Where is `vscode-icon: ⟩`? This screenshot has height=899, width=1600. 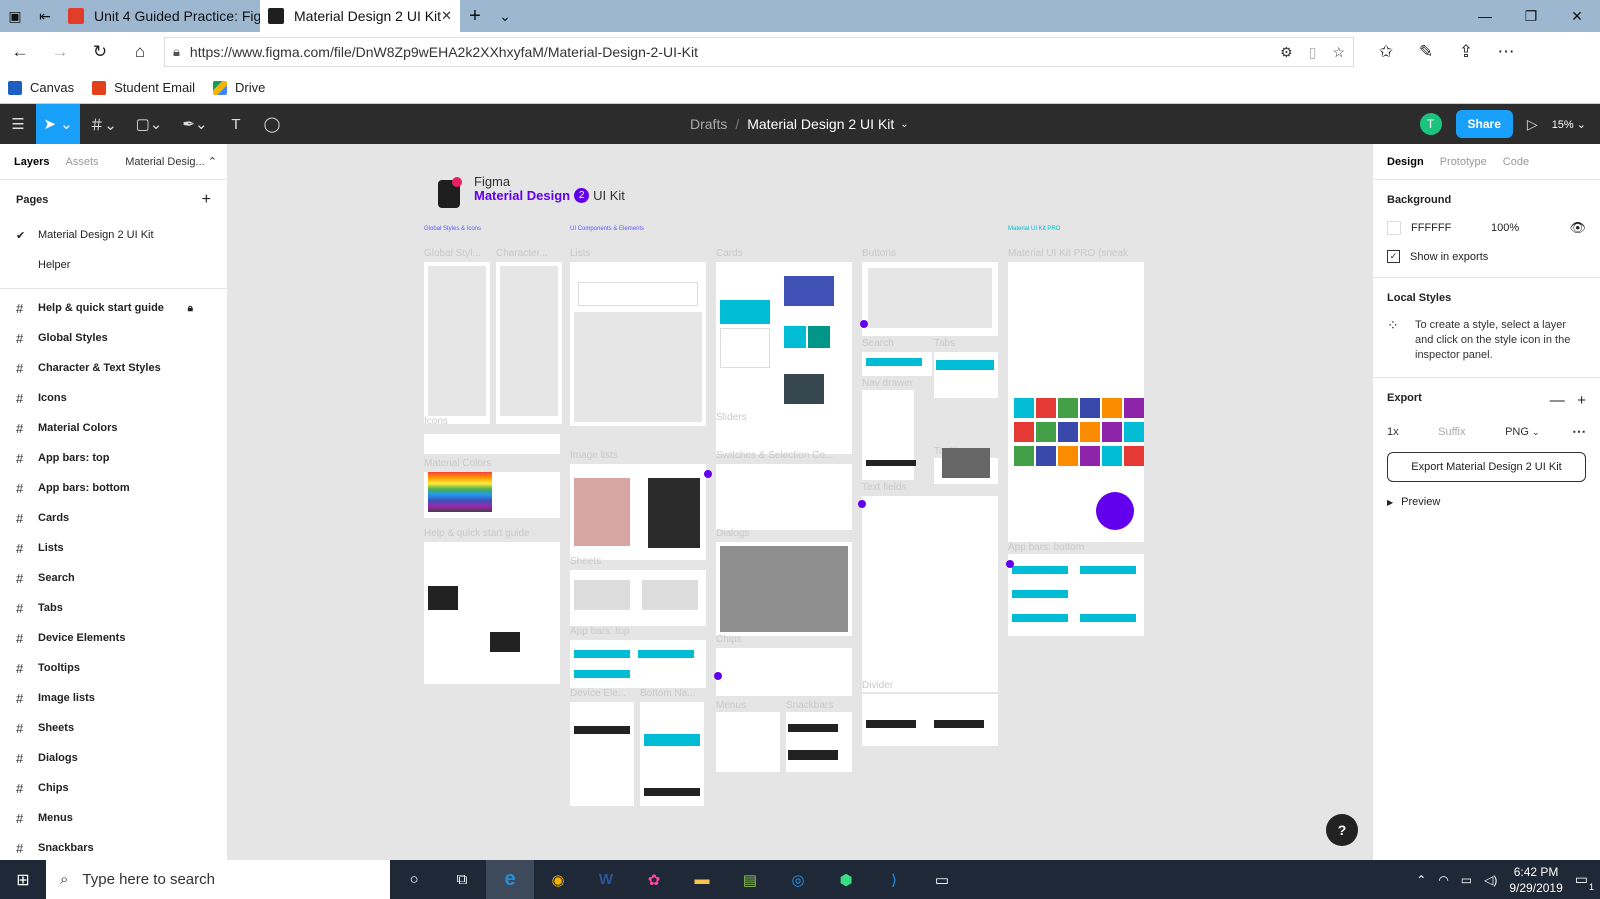 vscode-icon: ⟩ is located at coordinates (894, 879).